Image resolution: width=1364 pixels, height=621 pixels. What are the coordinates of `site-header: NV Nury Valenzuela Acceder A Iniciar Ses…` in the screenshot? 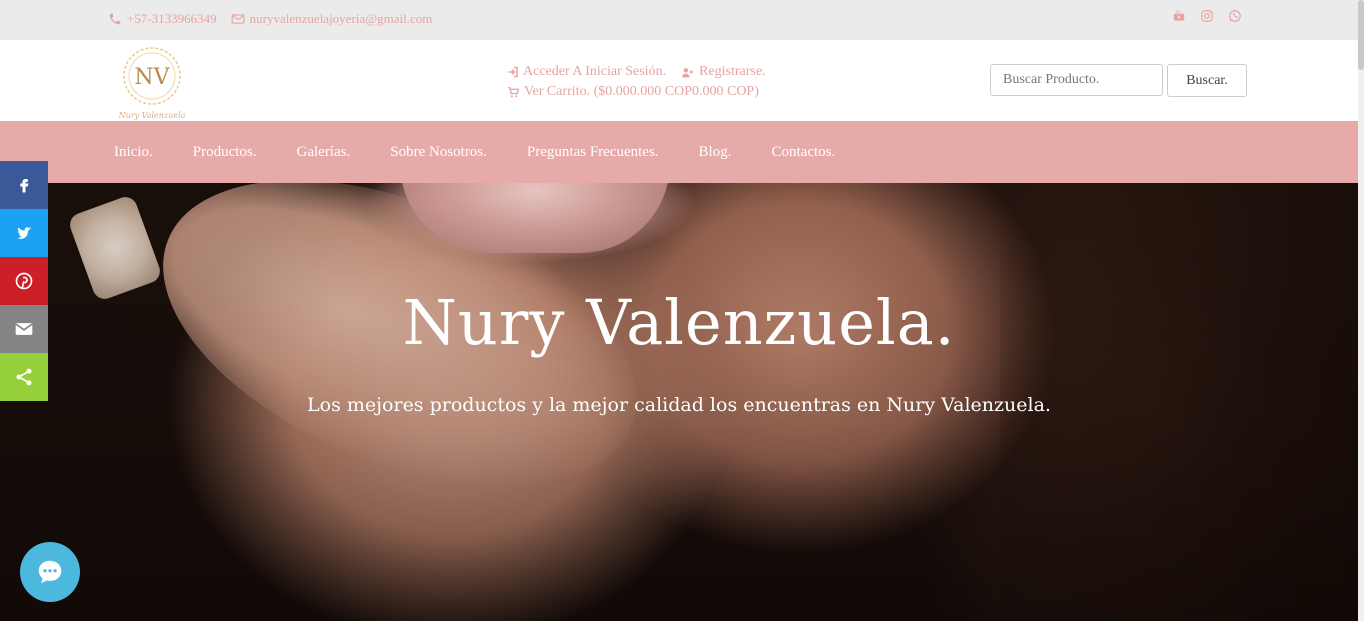 It's located at (679, 80).